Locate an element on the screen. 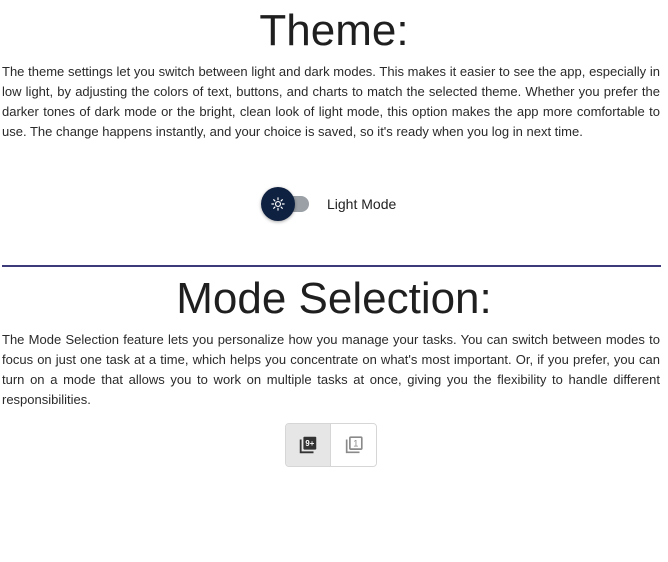 Image resolution: width=668 pixels, height=562 pixels. single-task-button: 1 is located at coordinates (353, 445).